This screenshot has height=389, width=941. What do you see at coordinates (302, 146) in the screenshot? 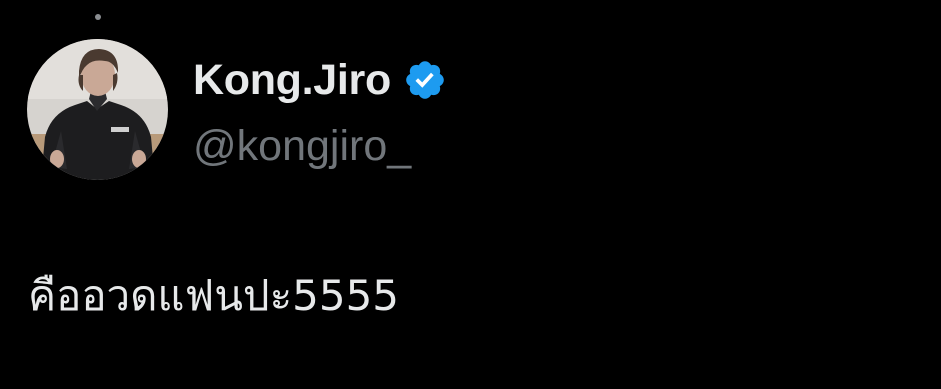
I see `author-handle: @kongjiro_` at bounding box center [302, 146].